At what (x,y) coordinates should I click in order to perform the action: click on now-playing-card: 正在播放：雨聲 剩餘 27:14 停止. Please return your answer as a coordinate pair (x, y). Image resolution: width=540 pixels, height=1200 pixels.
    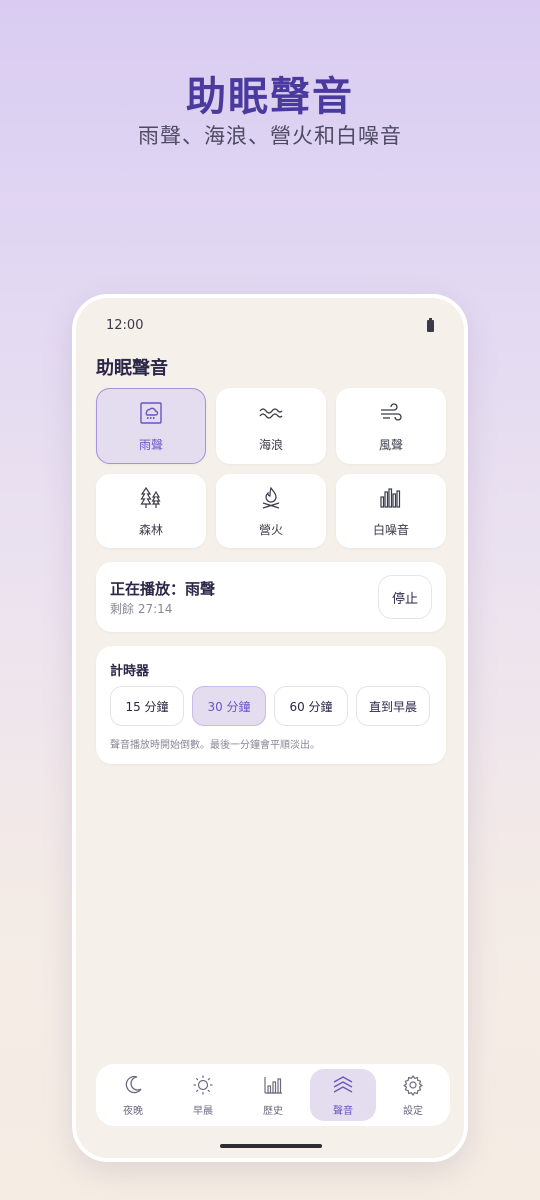
    Looking at the image, I should click on (271, 597).